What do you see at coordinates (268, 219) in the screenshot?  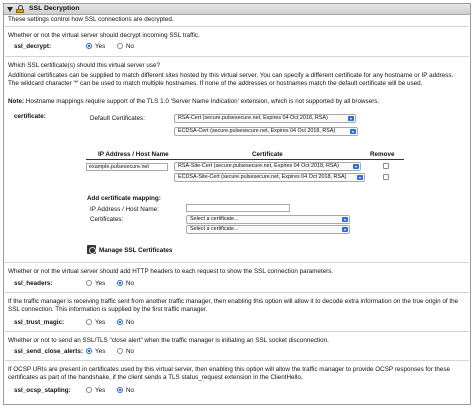 I see `add-cert-select-1: Select a certificate... ▾` at bounding box center [268, 219].